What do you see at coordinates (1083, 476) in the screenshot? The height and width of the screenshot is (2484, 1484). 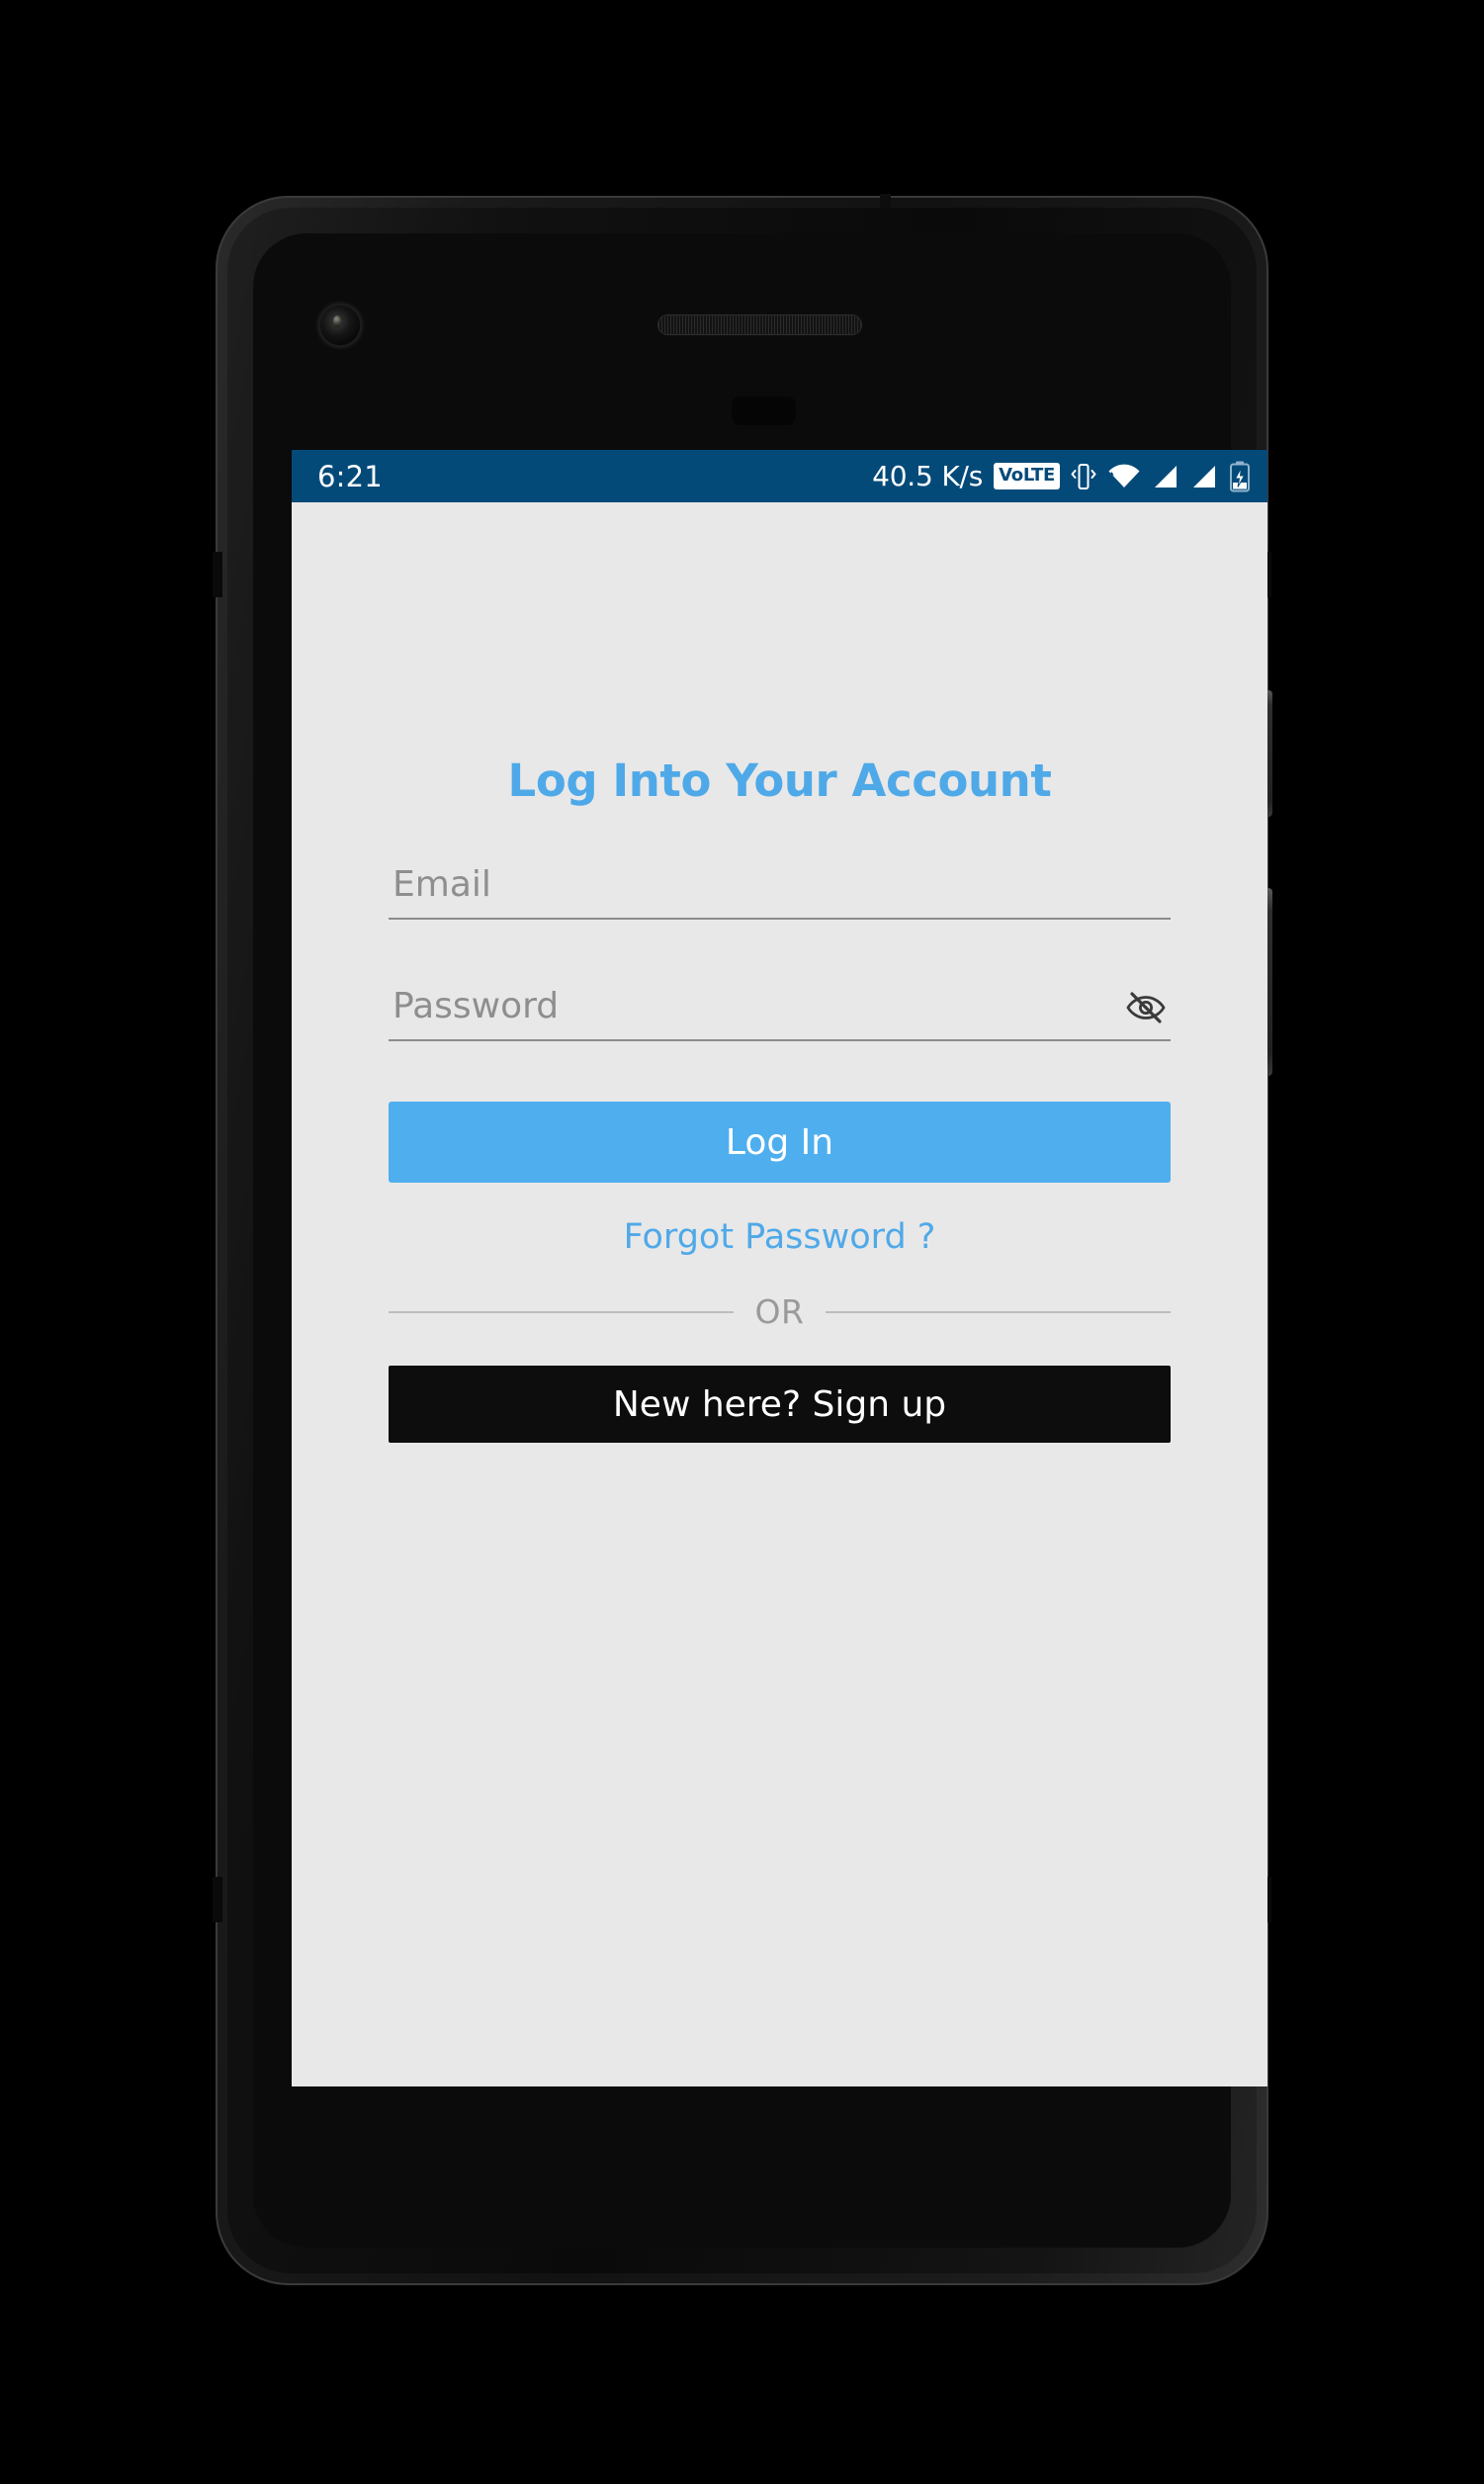 I see `vibrate-icon` at bounding box center [1083, 476].